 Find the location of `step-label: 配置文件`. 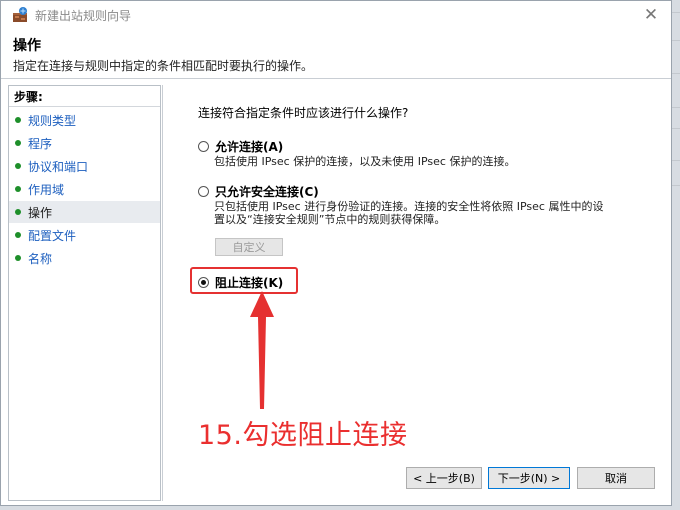

step-label: 配置文件 is located at coordinates (52, 235).